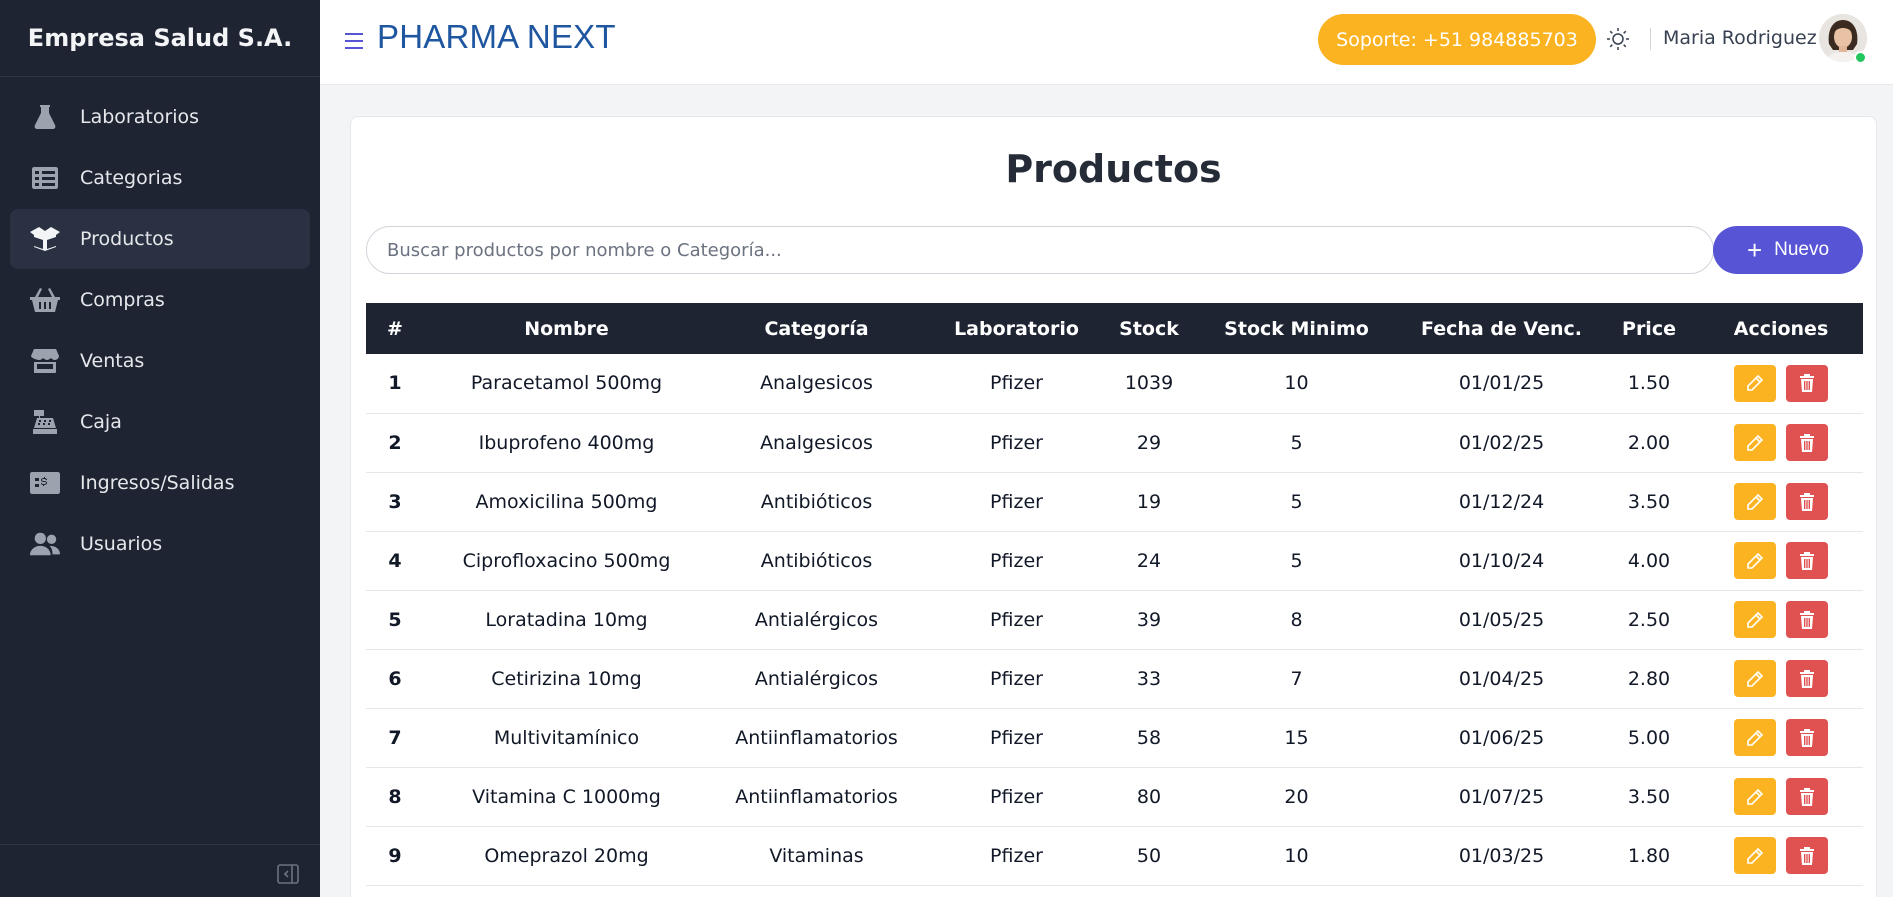 The width and height of the screenshot is (1893, 897). Describe the element at coordinates (816, 855) in the screenshot. I see `product-category: Vitaminas` at that location.